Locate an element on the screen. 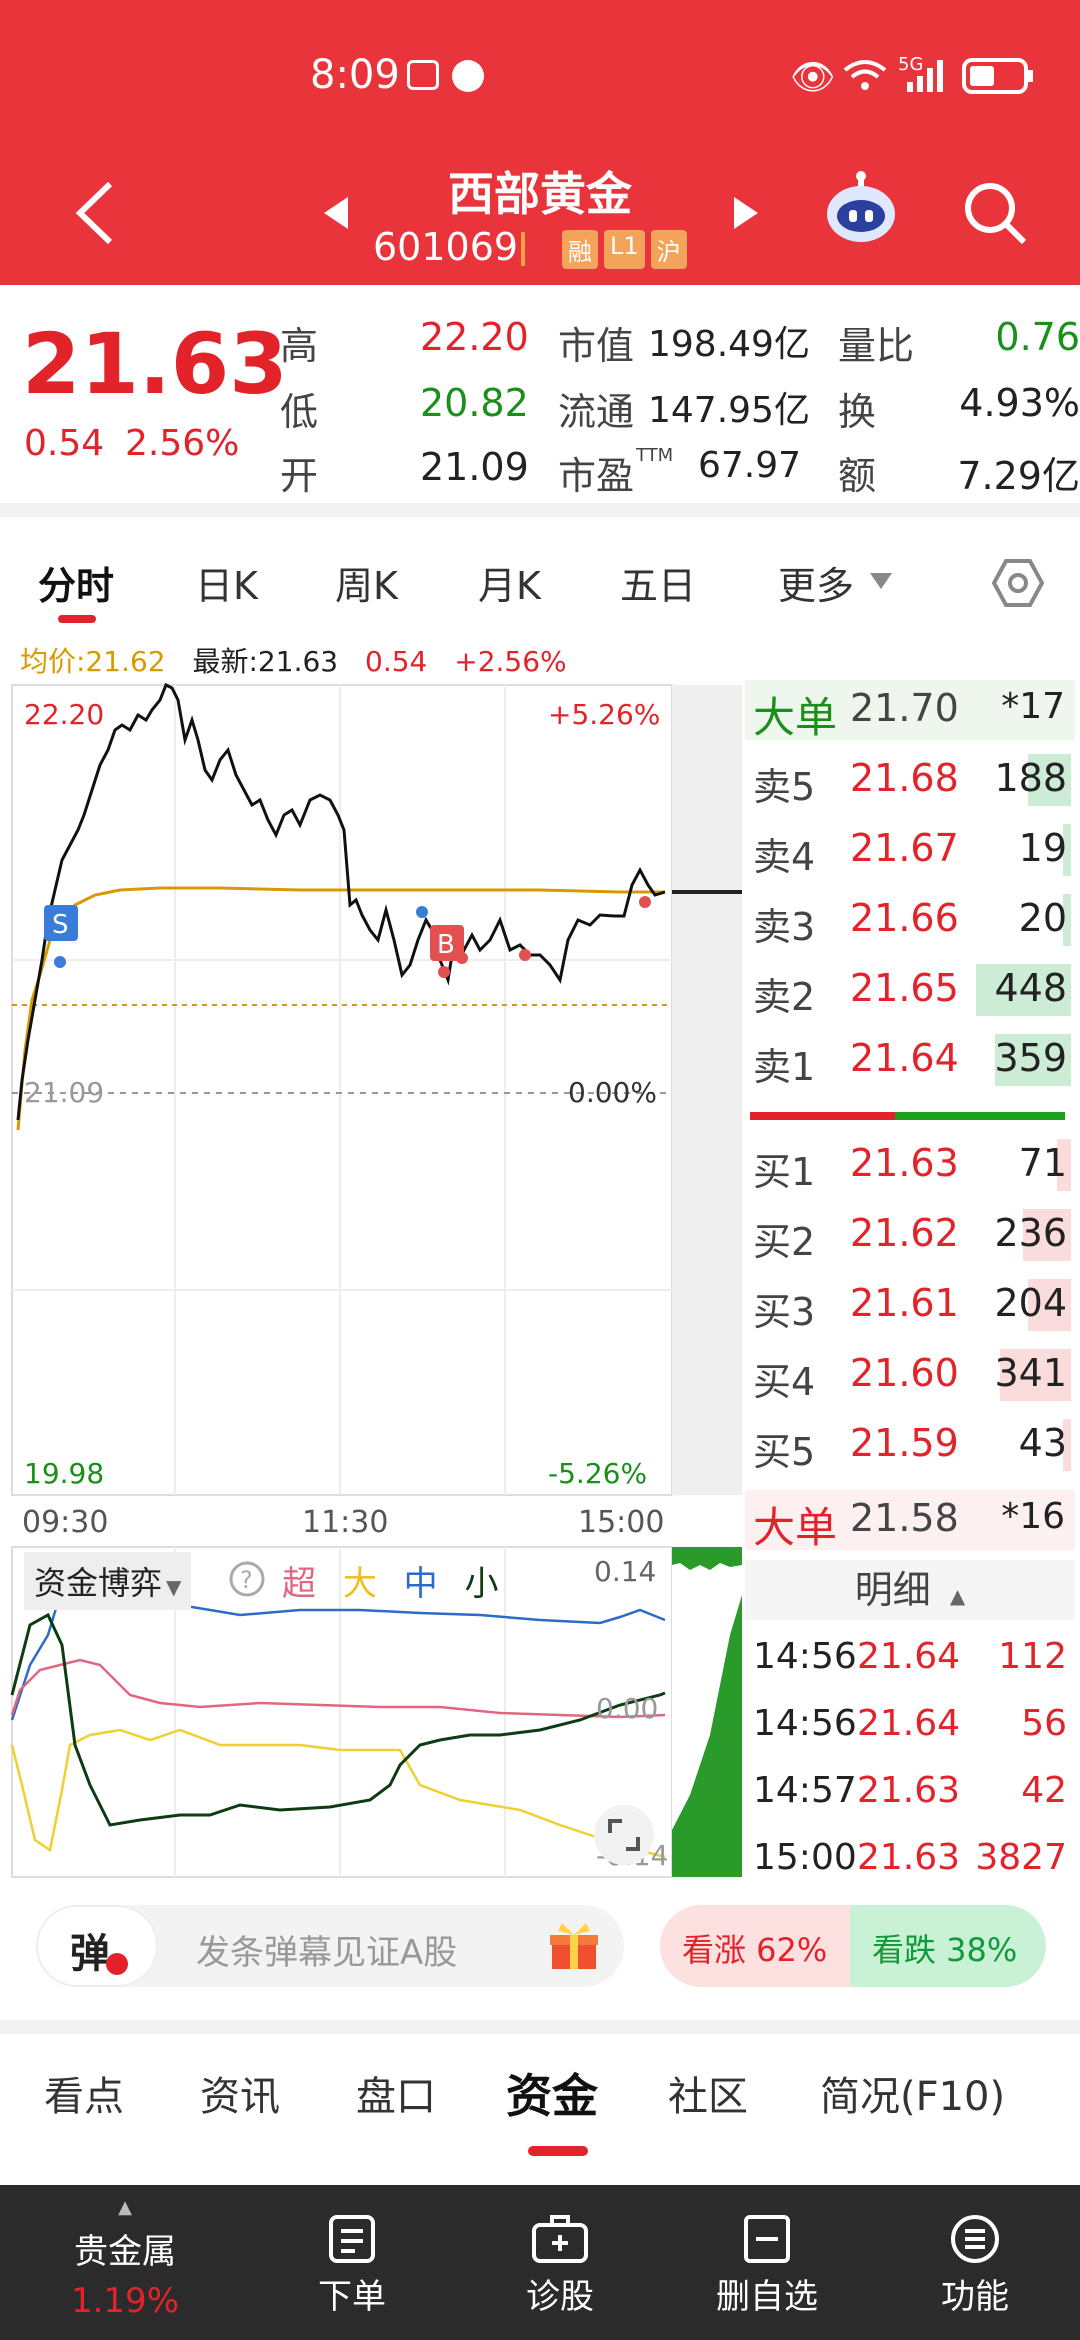 The width and height of the screenshot is (1080, 2340). tab-community: 社区 is located at coordinates (708, 2093).